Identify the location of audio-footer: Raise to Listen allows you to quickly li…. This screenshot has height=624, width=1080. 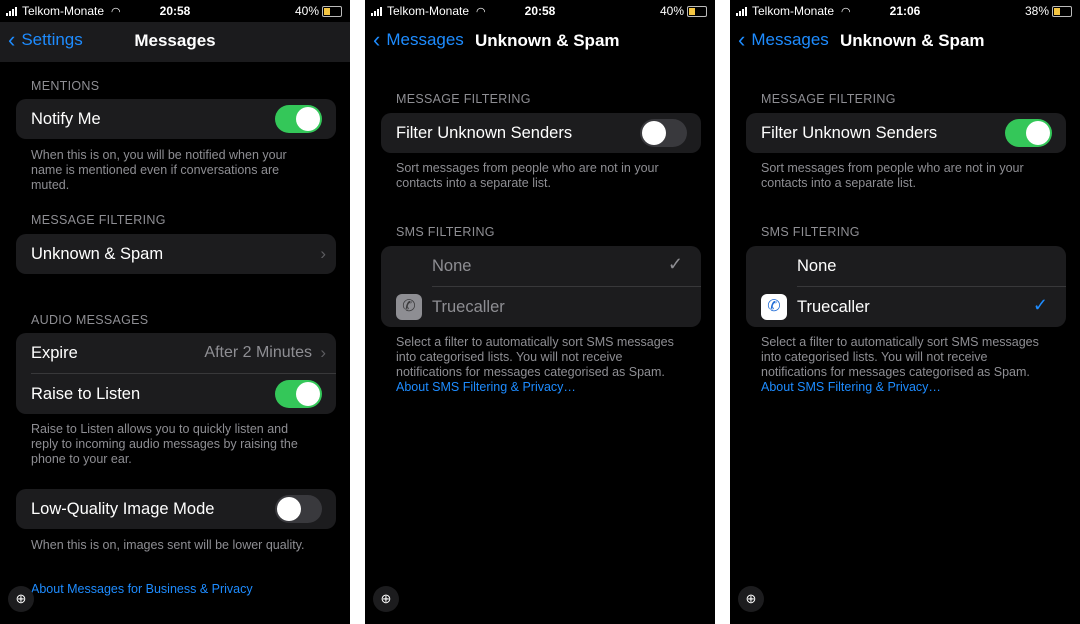
(164, 444).